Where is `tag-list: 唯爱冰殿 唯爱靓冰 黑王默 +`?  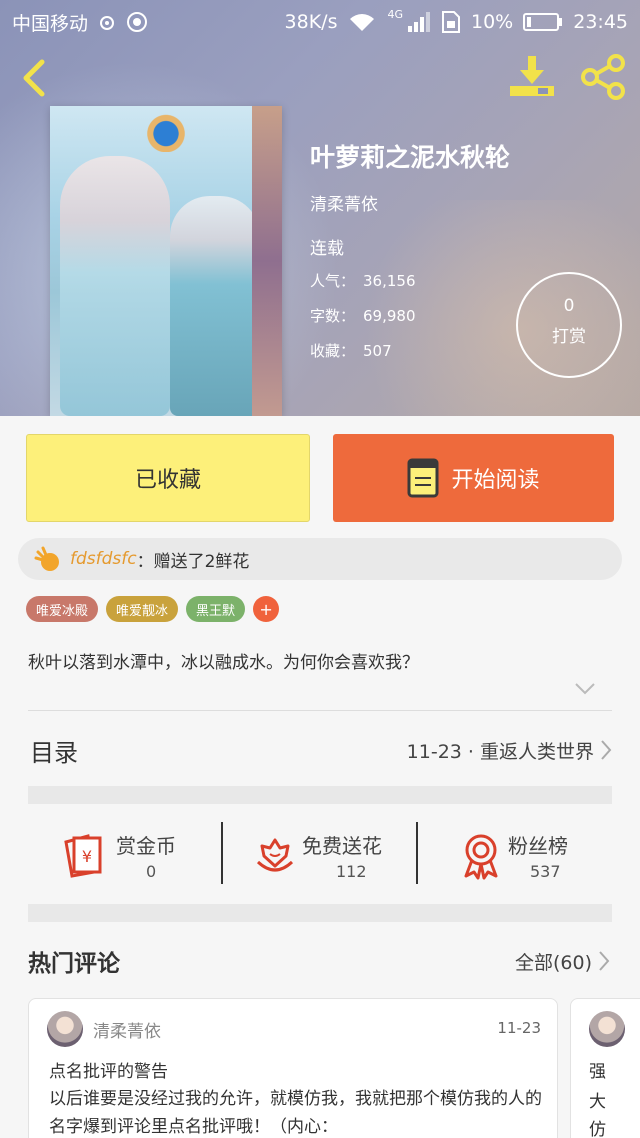
tag-list: 唯爱冰殿 唯爱靓冰 黑王默 + is located at coordinates (153, 609).